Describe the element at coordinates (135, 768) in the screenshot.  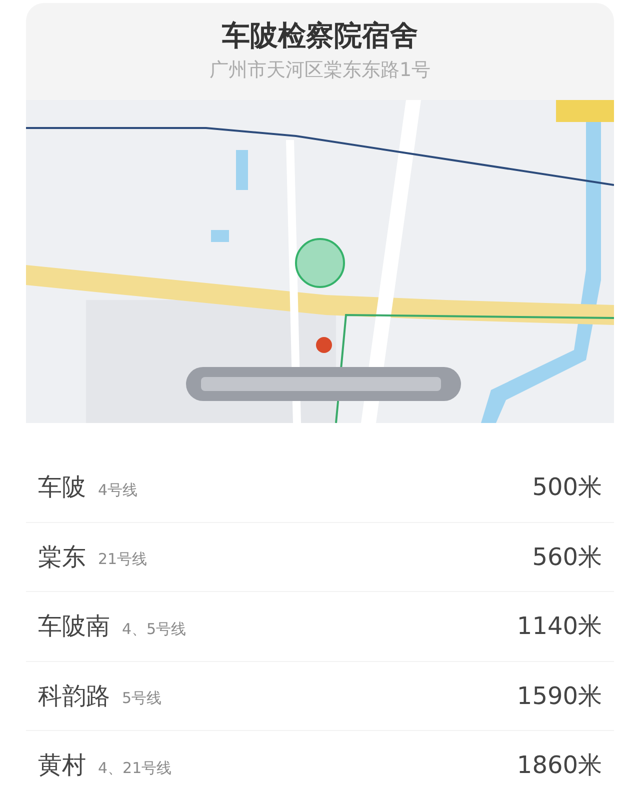
I see `line-label: 4、21号线` at that location.